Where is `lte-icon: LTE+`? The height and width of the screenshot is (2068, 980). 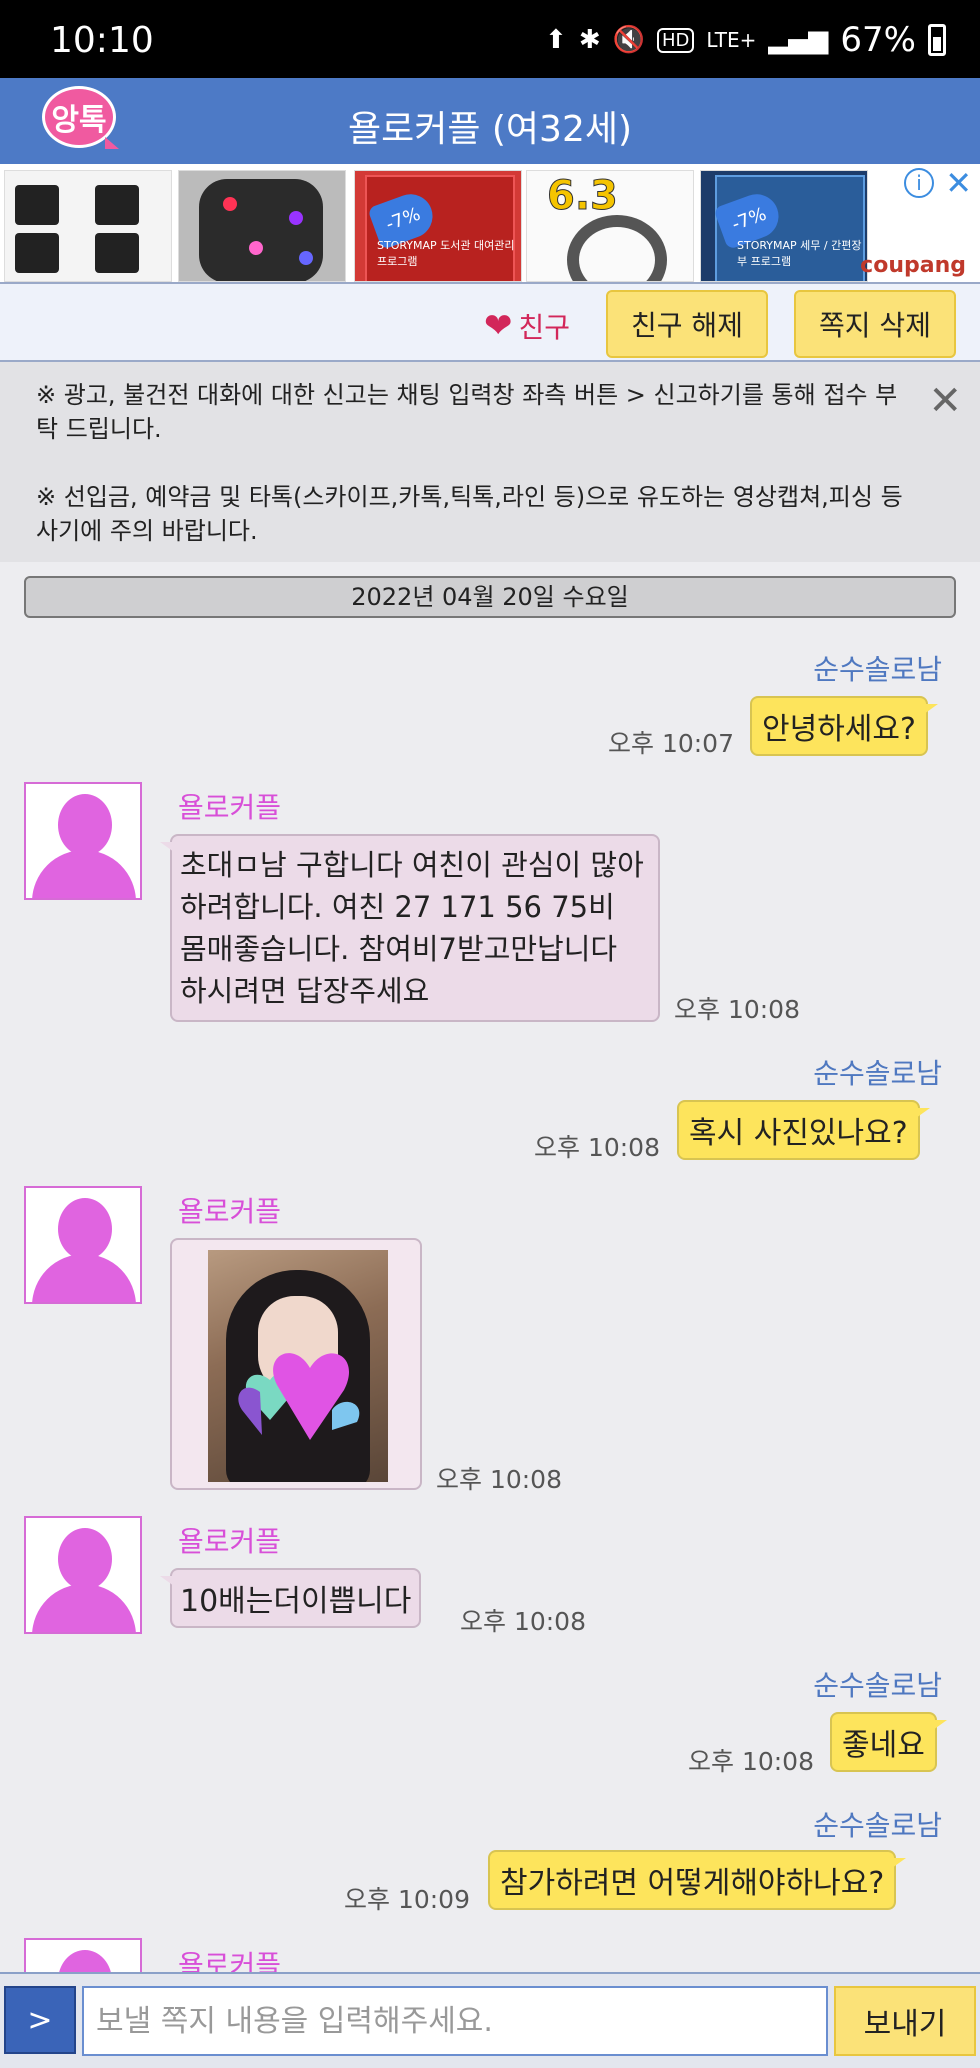 lte-icon: LTE+ is located at coordinates (731, 40).